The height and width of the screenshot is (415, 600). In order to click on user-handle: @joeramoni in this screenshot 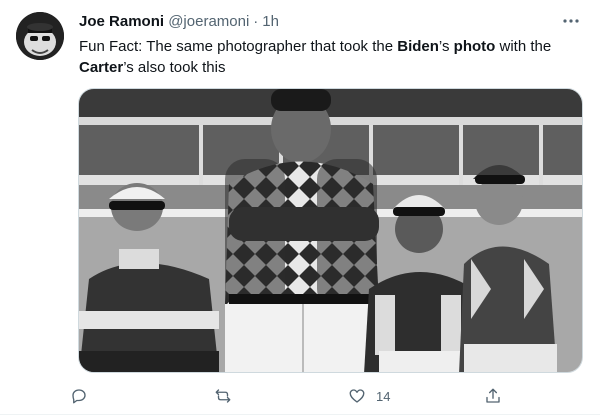, I will do `click(208, 21)`.